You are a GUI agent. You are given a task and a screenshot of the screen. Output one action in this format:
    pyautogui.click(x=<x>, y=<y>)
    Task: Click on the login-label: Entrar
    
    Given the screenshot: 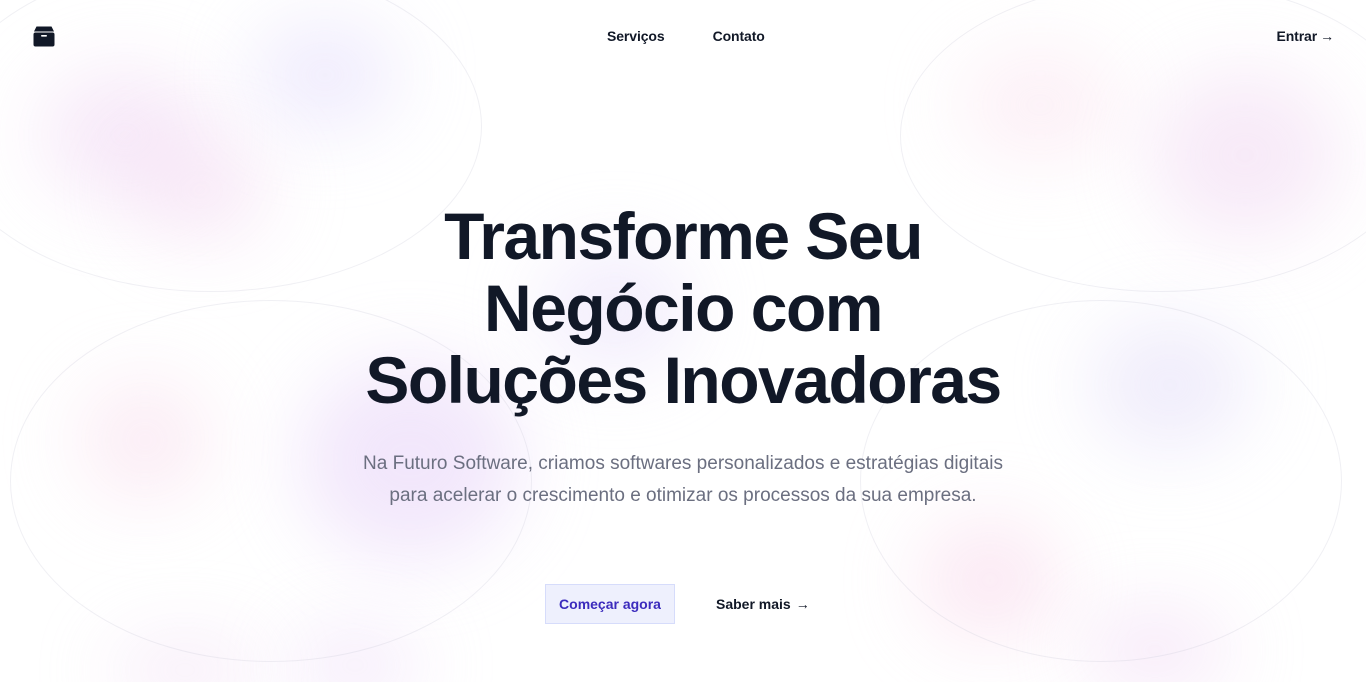 What is the action you would take?
    pyautogui.click(x=1297, y=36)
    